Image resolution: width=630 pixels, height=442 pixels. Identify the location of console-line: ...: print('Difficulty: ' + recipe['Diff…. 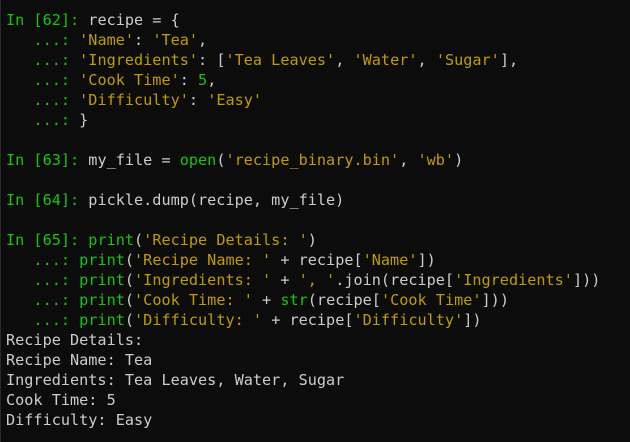
(318, 320).